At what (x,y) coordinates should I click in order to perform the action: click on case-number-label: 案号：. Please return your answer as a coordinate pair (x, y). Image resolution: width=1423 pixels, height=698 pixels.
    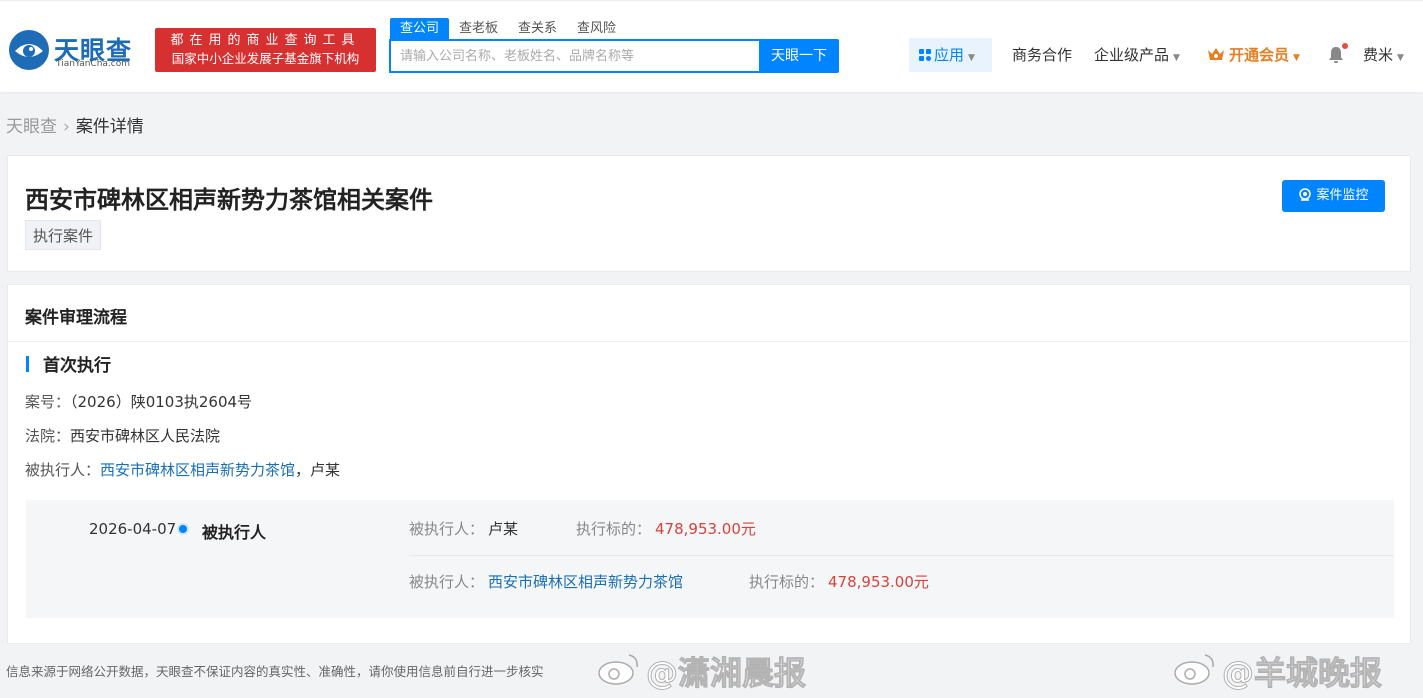
    Looking at the image, I should click on (48, 402).